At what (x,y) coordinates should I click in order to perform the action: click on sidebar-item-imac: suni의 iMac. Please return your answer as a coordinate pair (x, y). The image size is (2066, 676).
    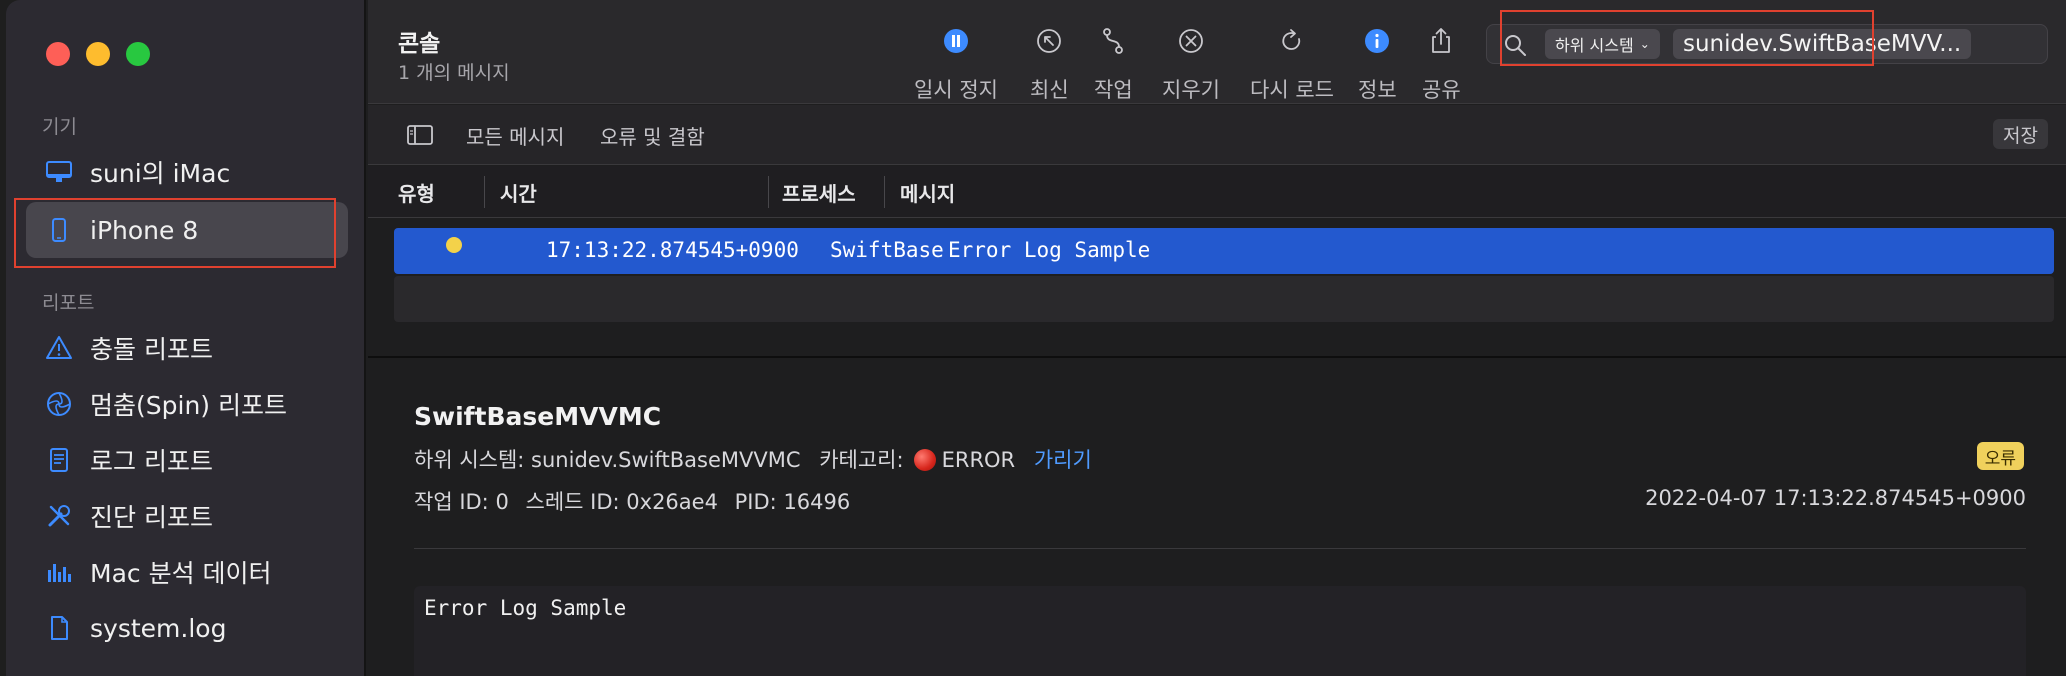
    Looking at the image, I should click on (187, 172).